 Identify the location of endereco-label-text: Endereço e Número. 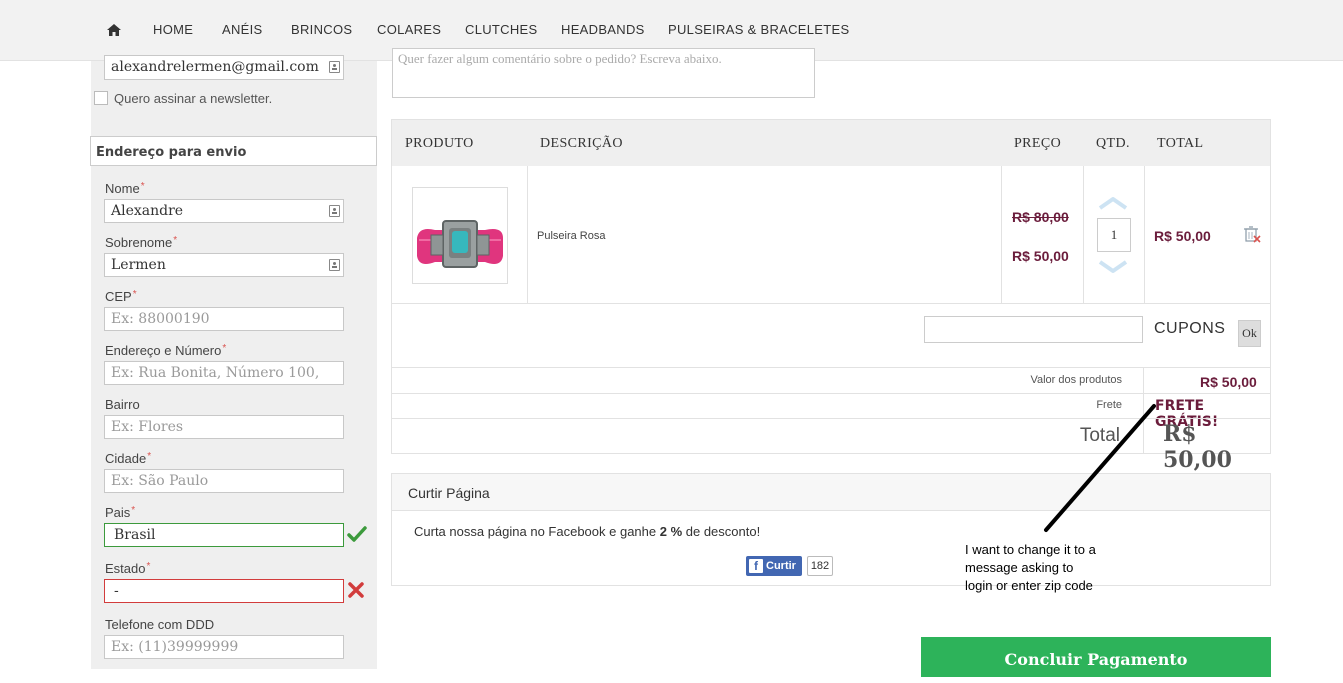
(163, 350).